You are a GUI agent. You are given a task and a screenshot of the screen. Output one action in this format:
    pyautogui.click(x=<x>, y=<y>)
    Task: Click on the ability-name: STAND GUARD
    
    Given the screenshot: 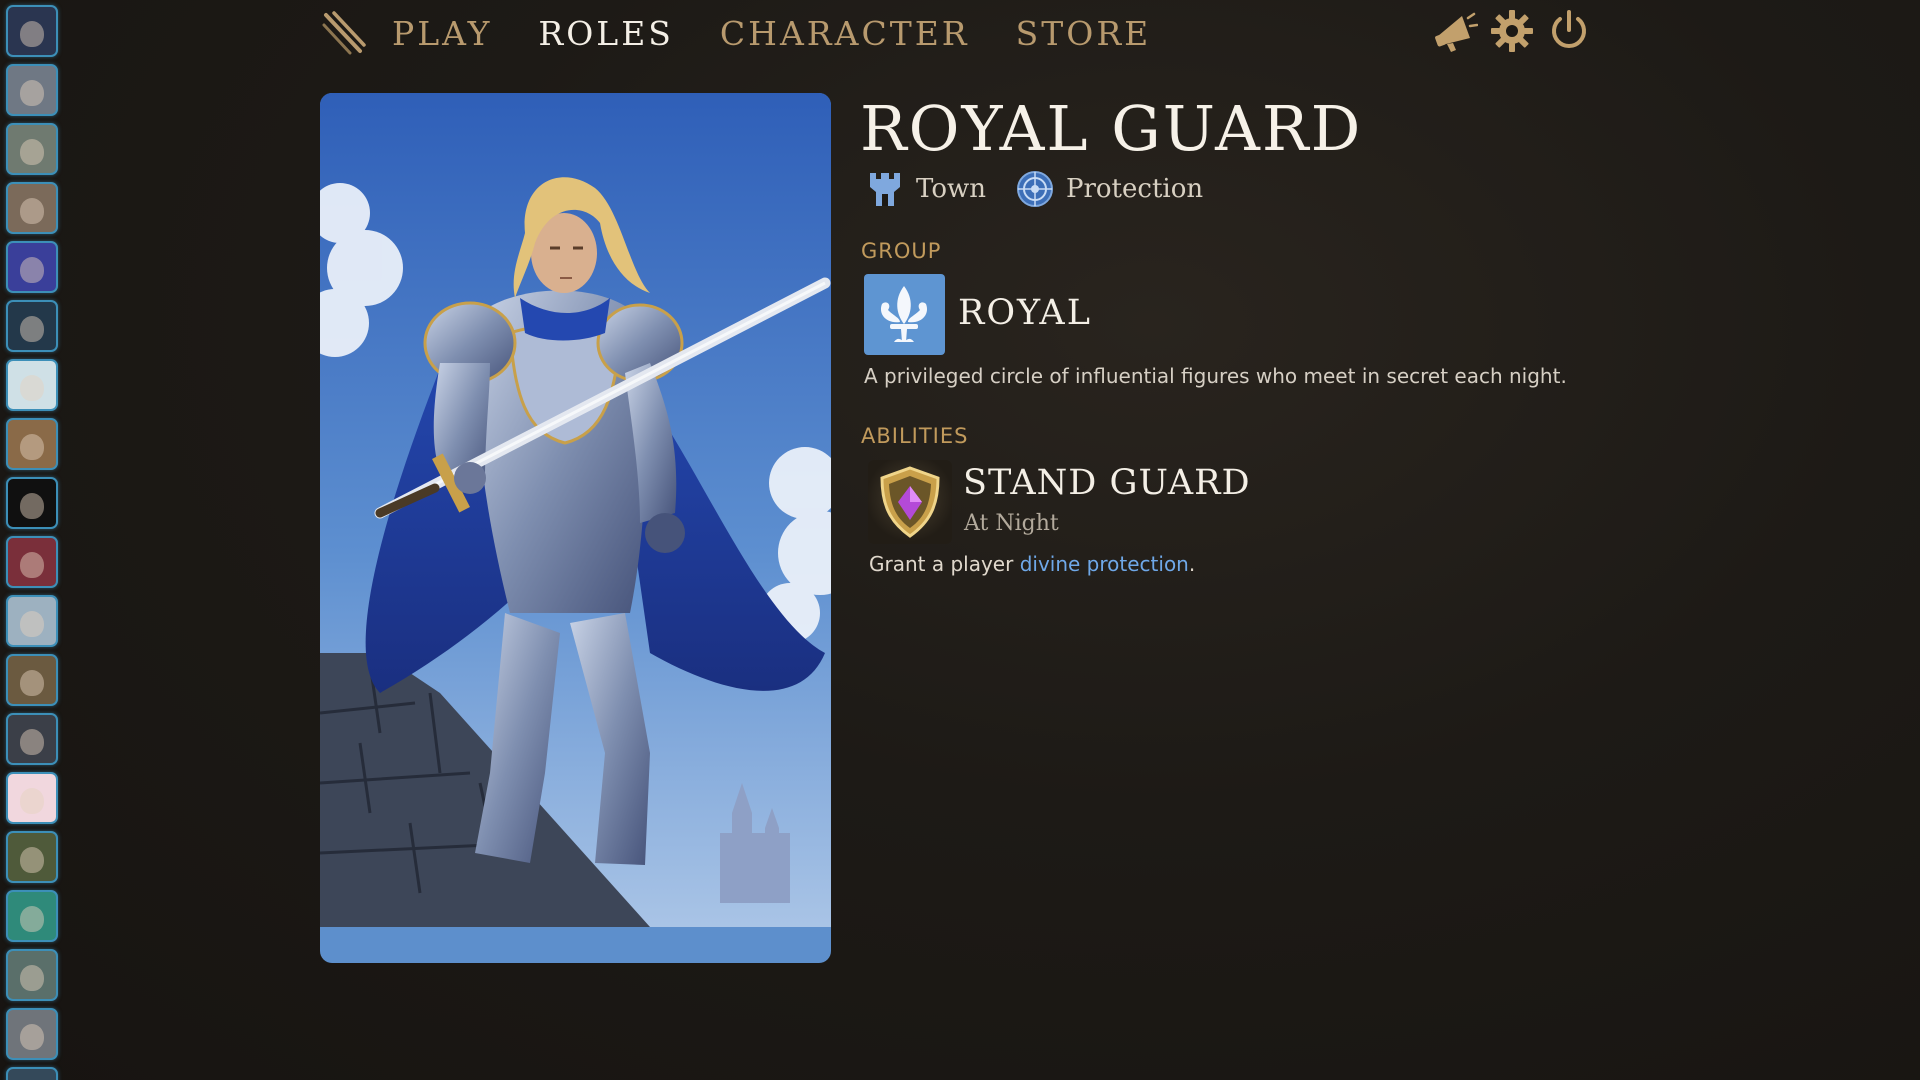 What is the action you would take?
    pyautogui.click(x=1107, y=483)
    